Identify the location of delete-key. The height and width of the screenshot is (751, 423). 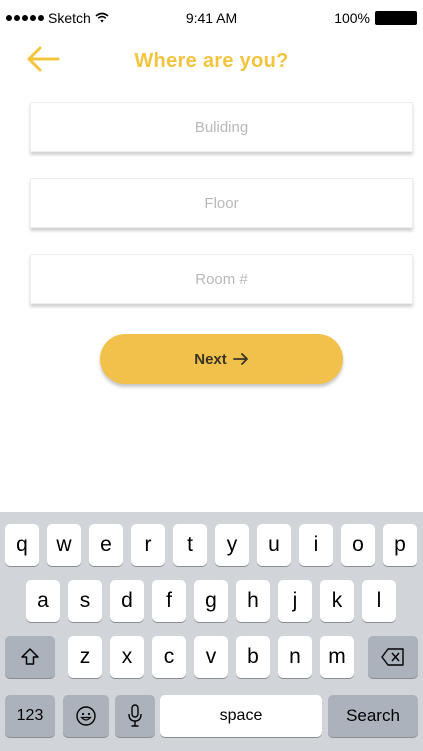
(393, 657).